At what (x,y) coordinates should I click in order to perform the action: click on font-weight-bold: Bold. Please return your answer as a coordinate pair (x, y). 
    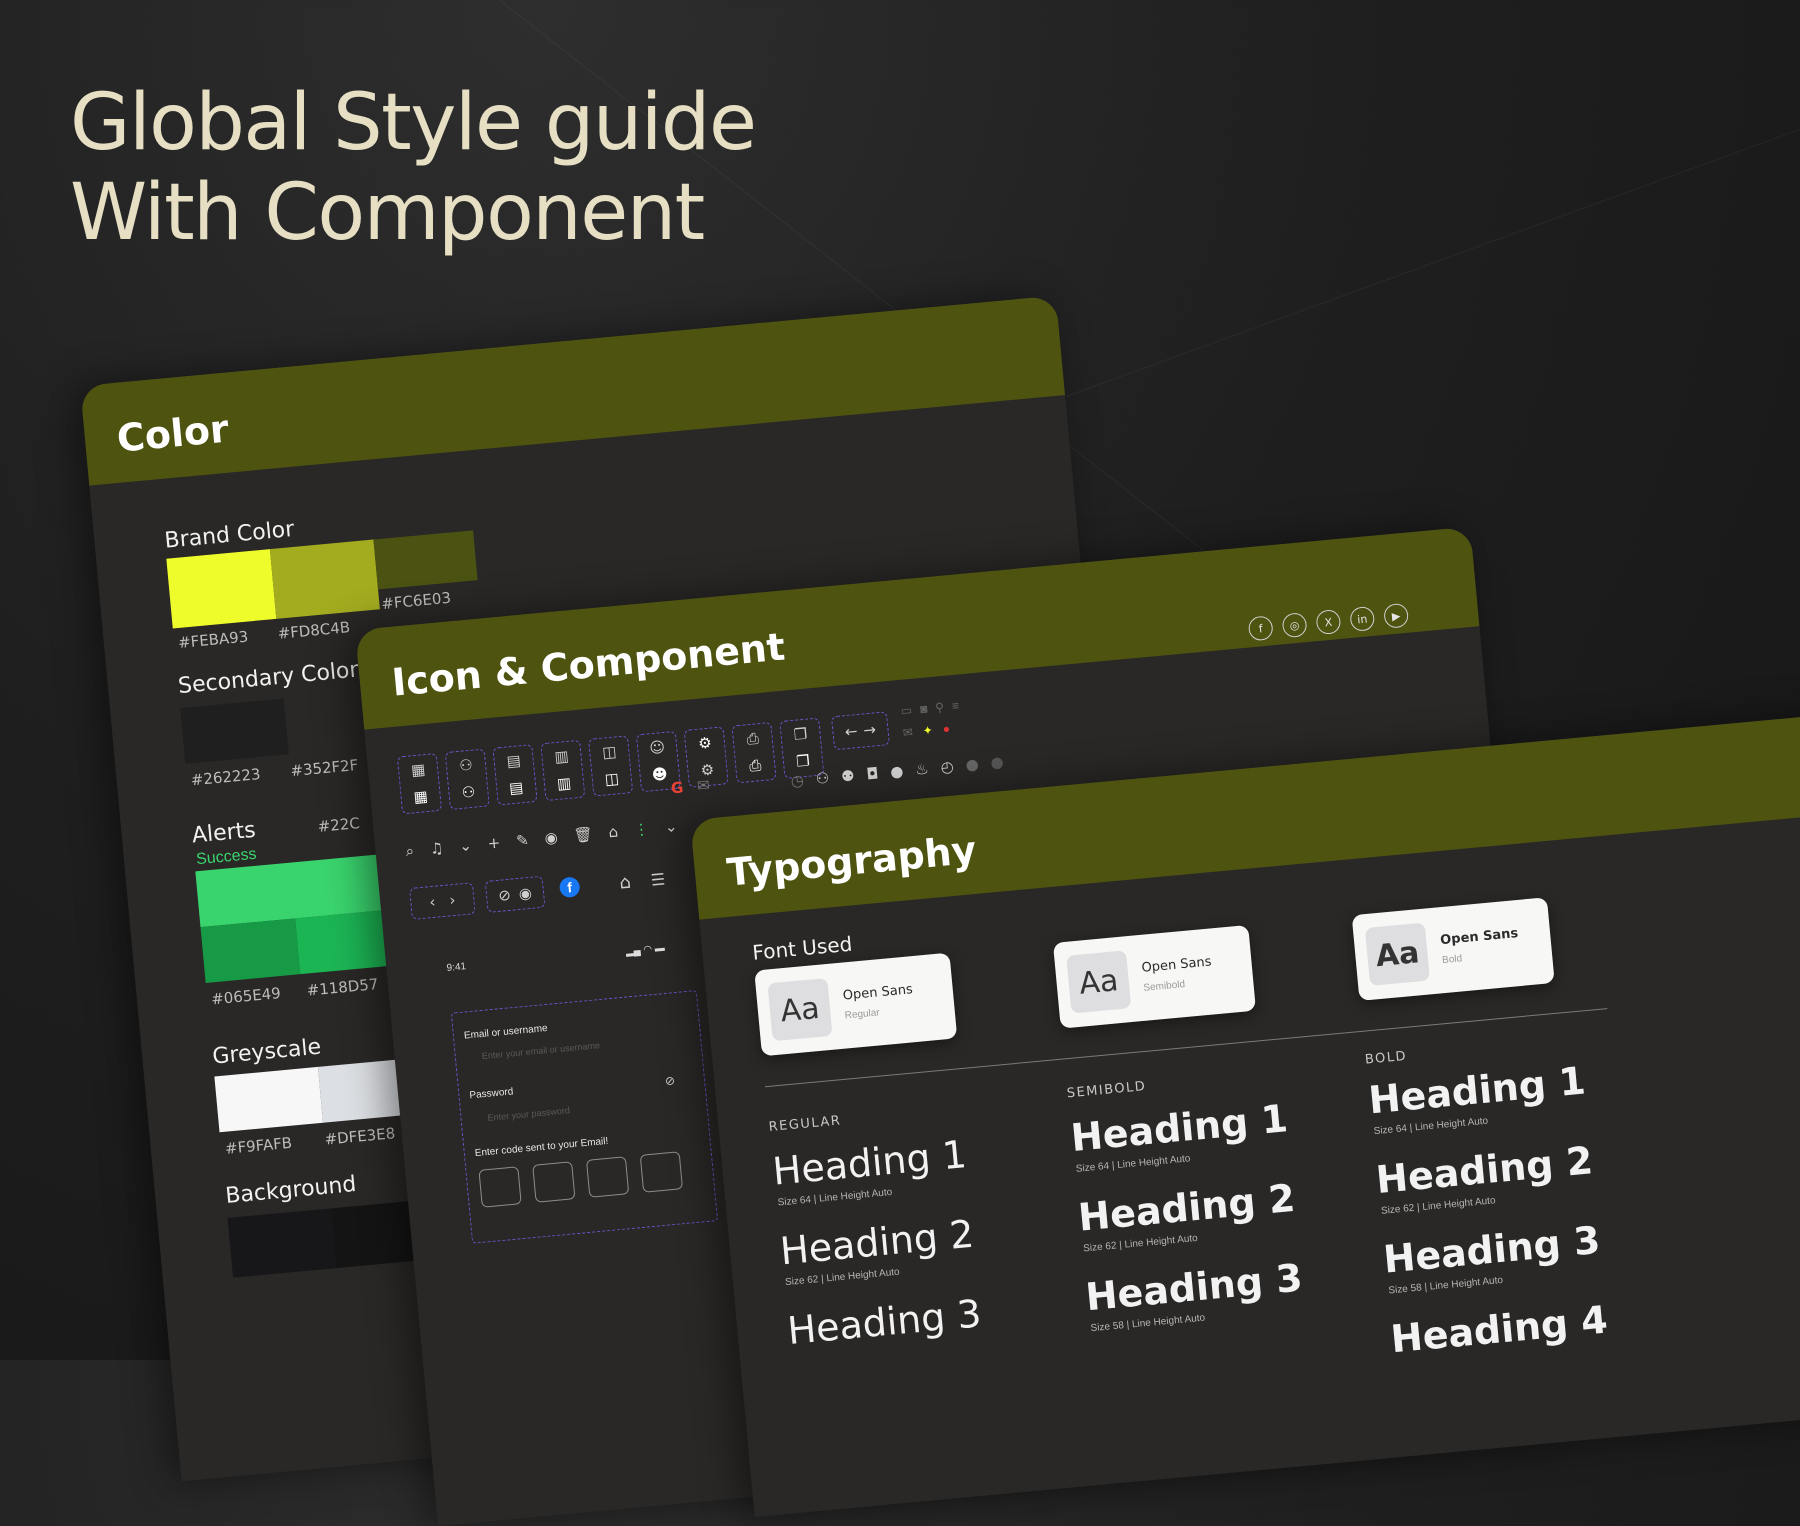
    Looking at the image, I should click on (1452, 960).